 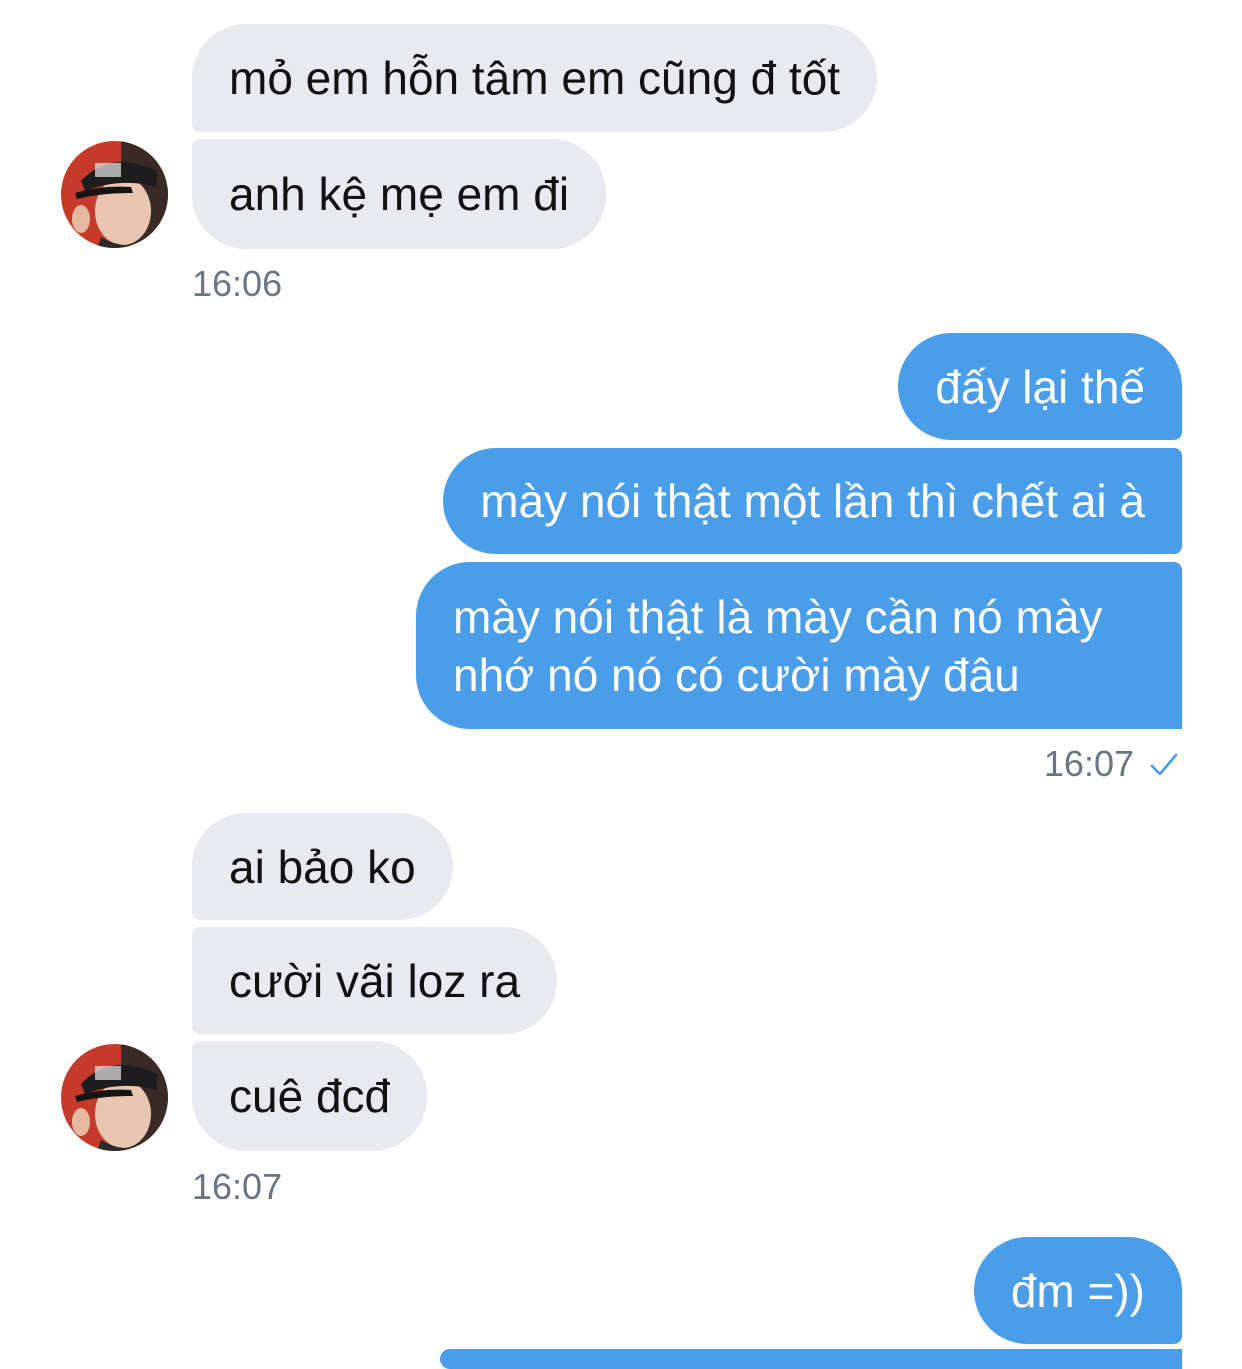 I want to click on message-text: cuê đcđ, so click(x=310, y=1096).